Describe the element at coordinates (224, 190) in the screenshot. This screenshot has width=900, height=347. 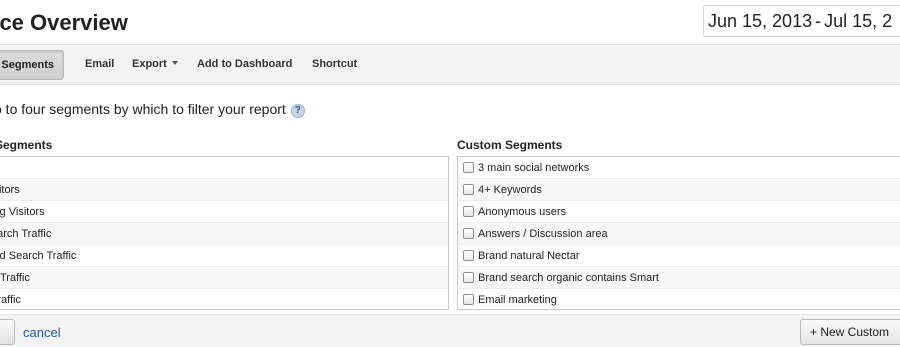
I see `list-item: isitors` at that location.